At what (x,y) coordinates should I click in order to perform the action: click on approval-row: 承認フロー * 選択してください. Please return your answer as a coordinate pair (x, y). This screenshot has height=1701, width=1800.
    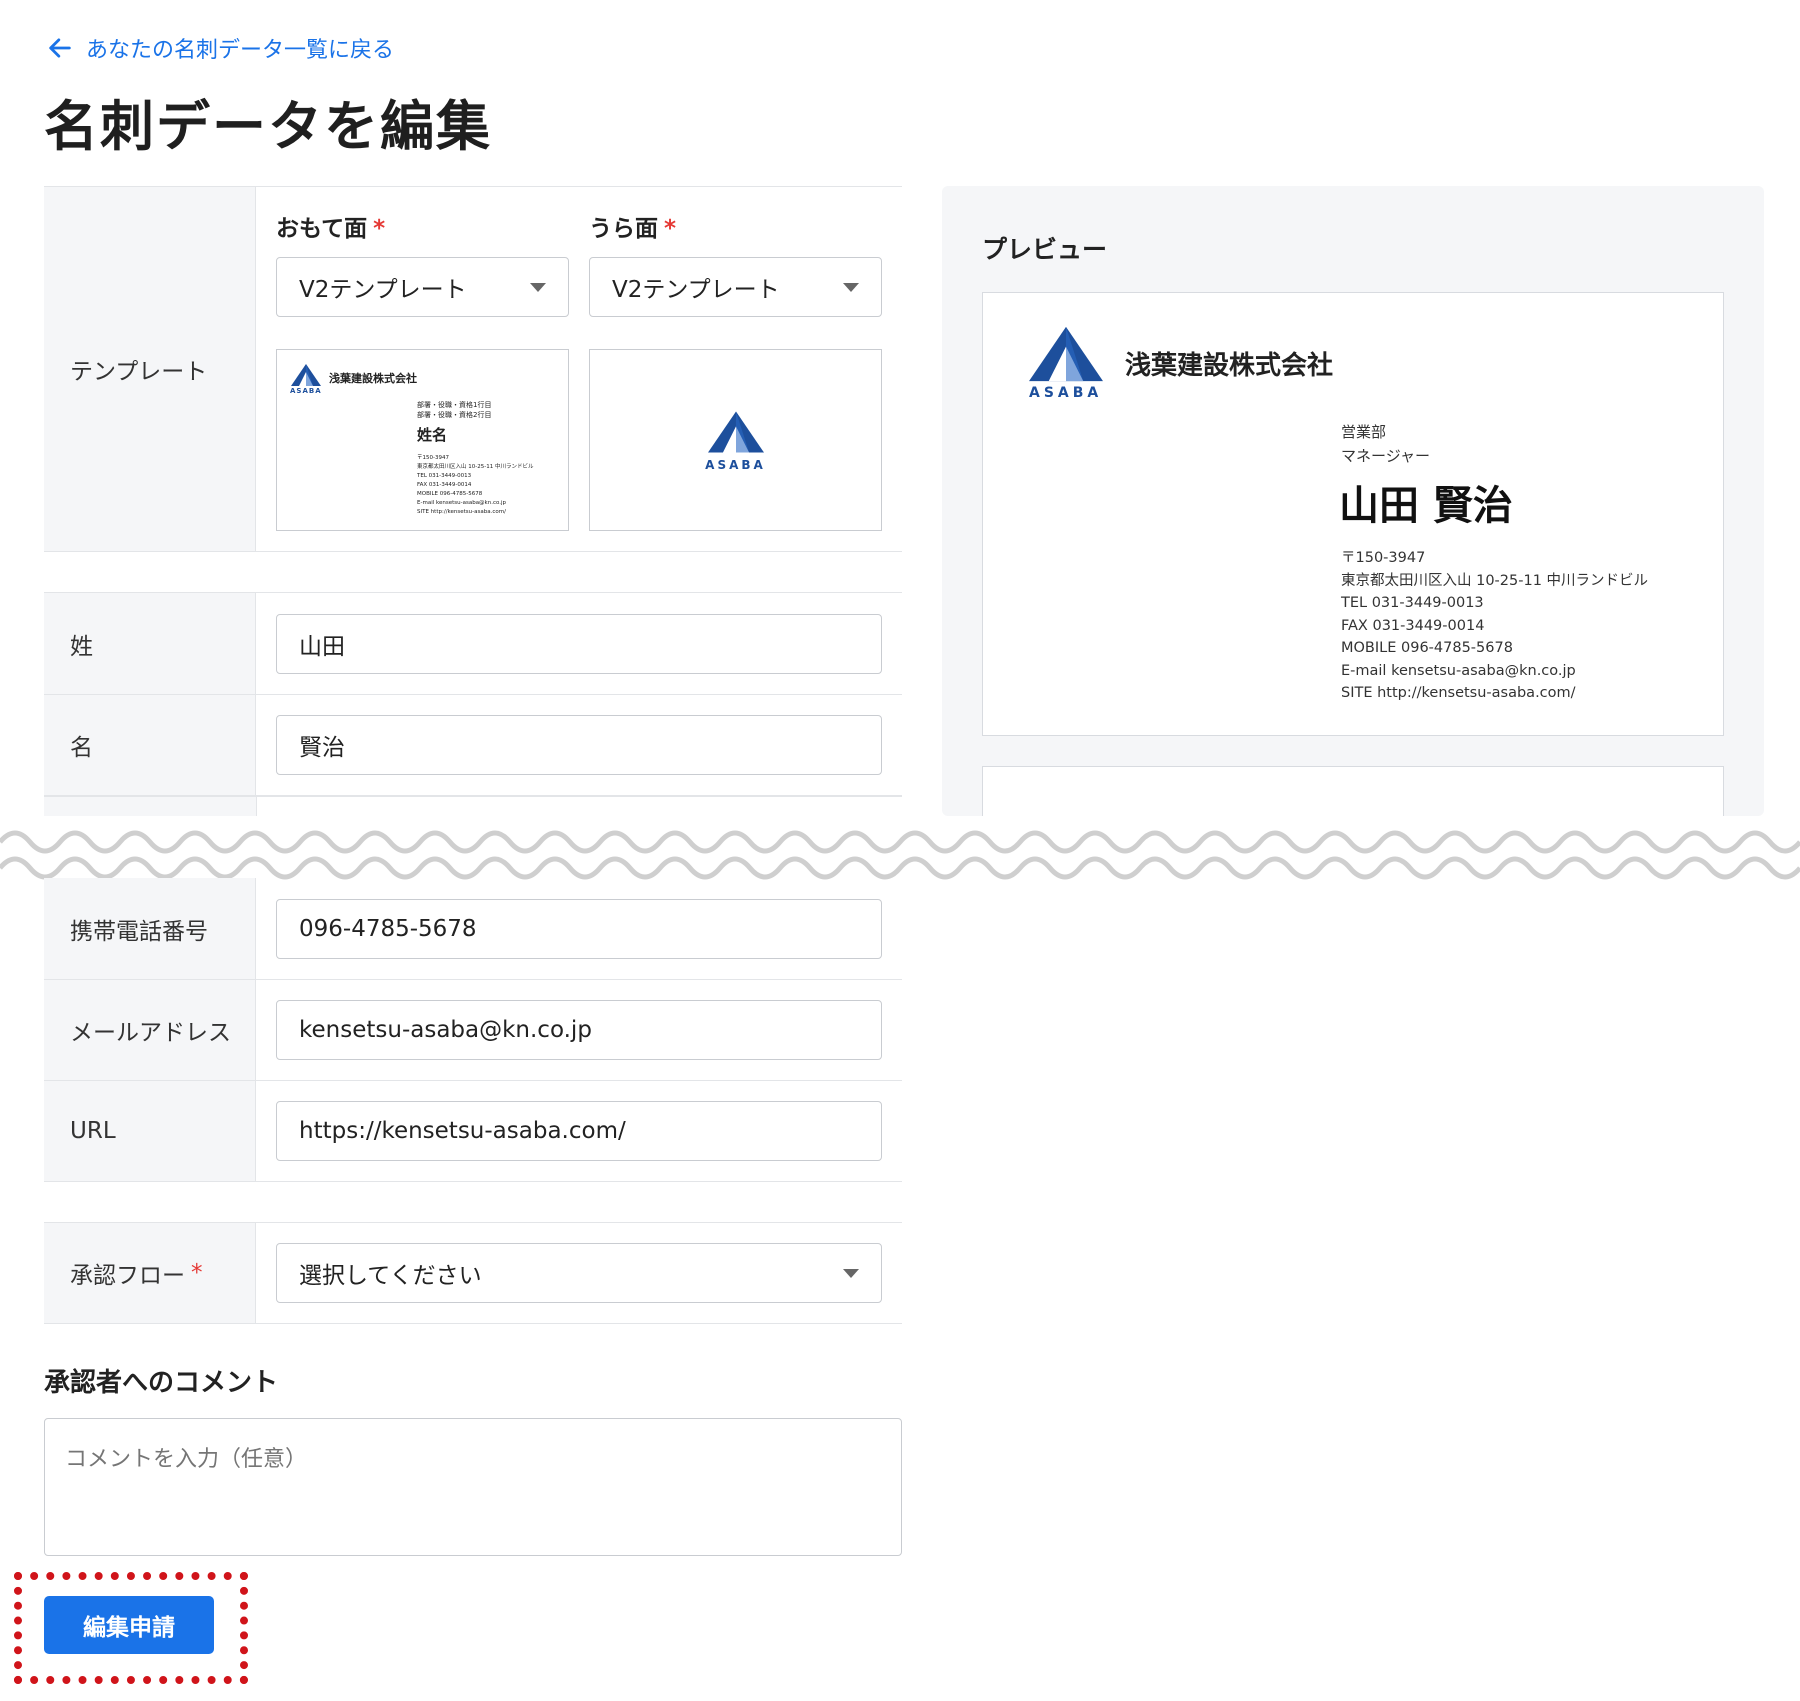
    Looking at the image, I should click on (473, 1273).